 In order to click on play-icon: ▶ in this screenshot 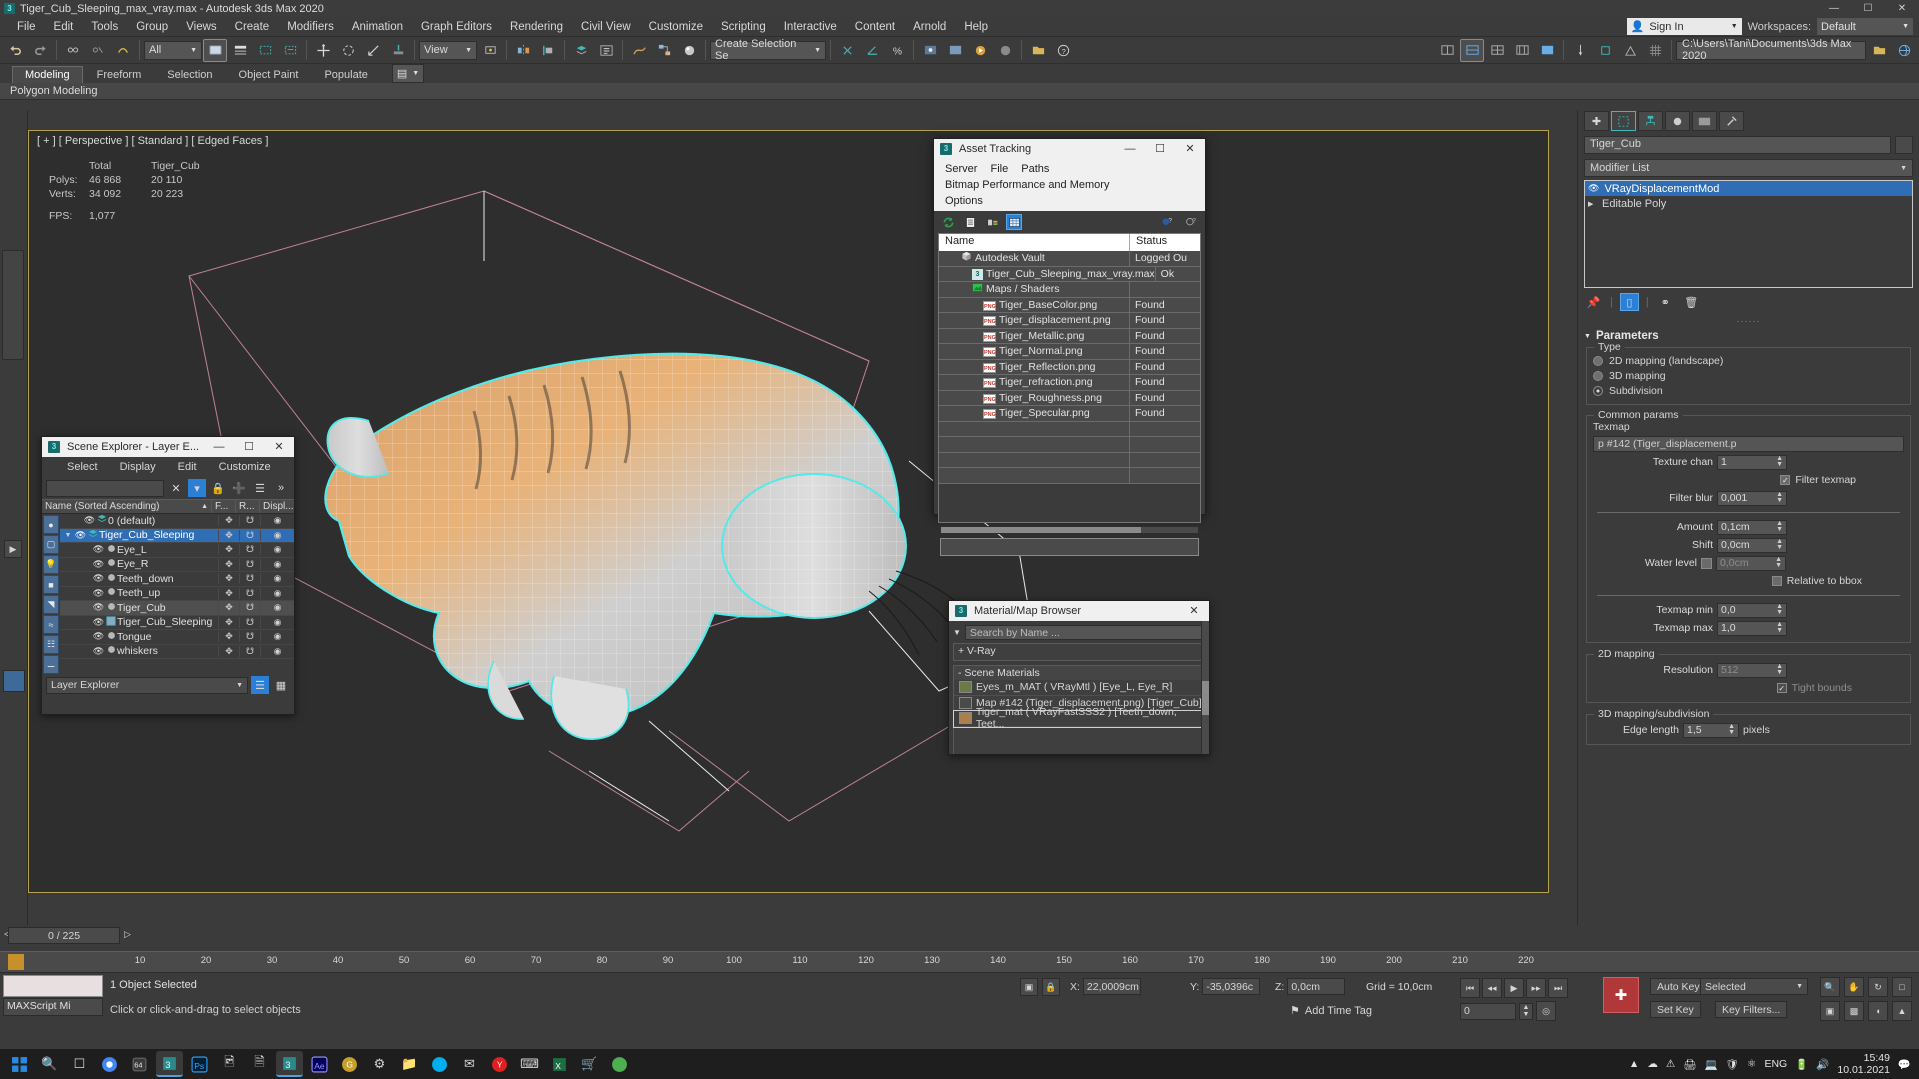, I will do `click(1514, 988)`.